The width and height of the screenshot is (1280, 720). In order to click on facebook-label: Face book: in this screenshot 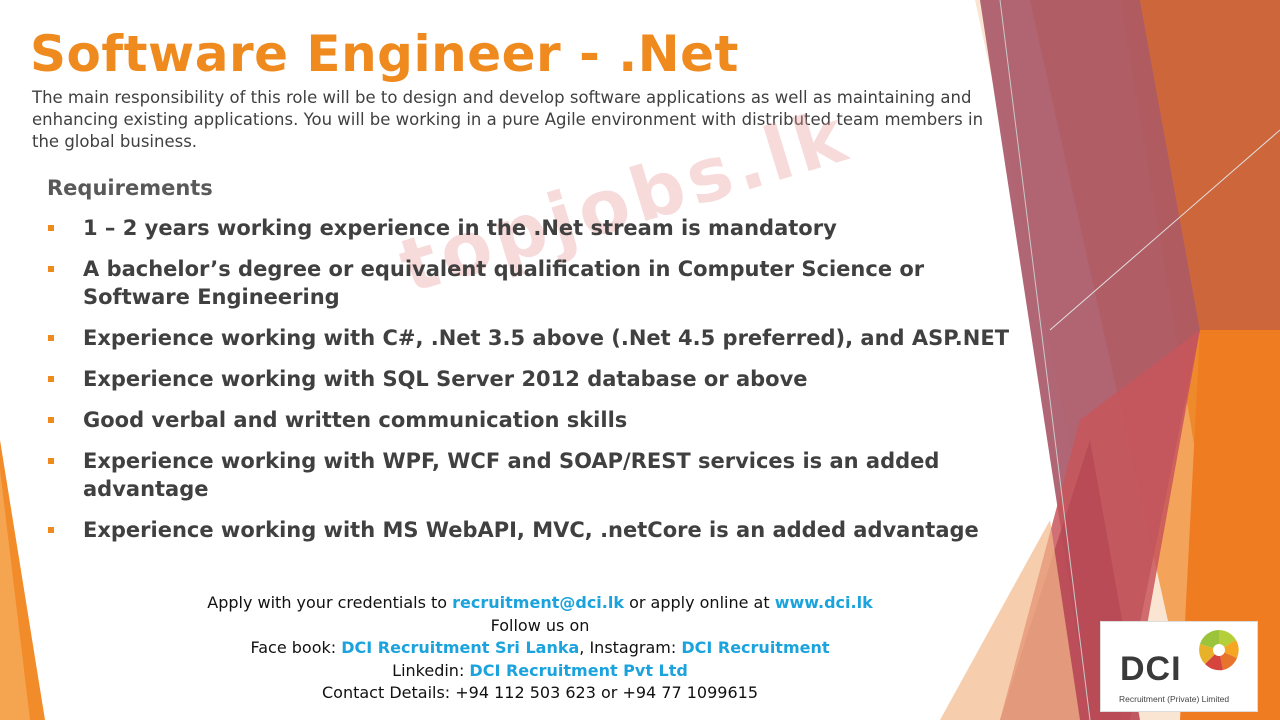, I will do `click(296, 647)`.